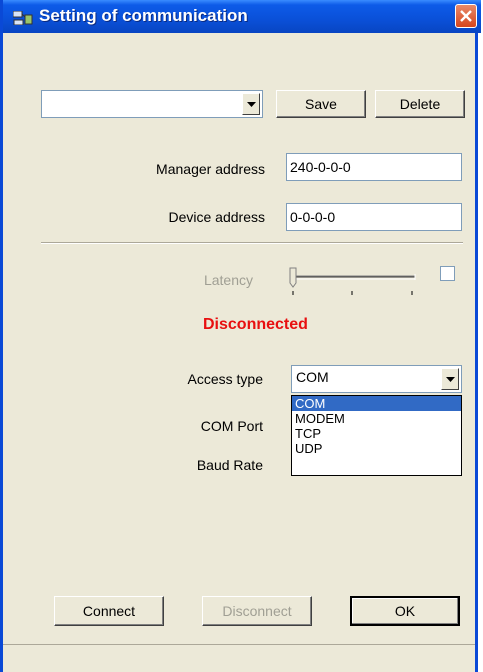 The width and height of the screenshot is (483, 672). I want to click on latency-slider, so click(352, 280).